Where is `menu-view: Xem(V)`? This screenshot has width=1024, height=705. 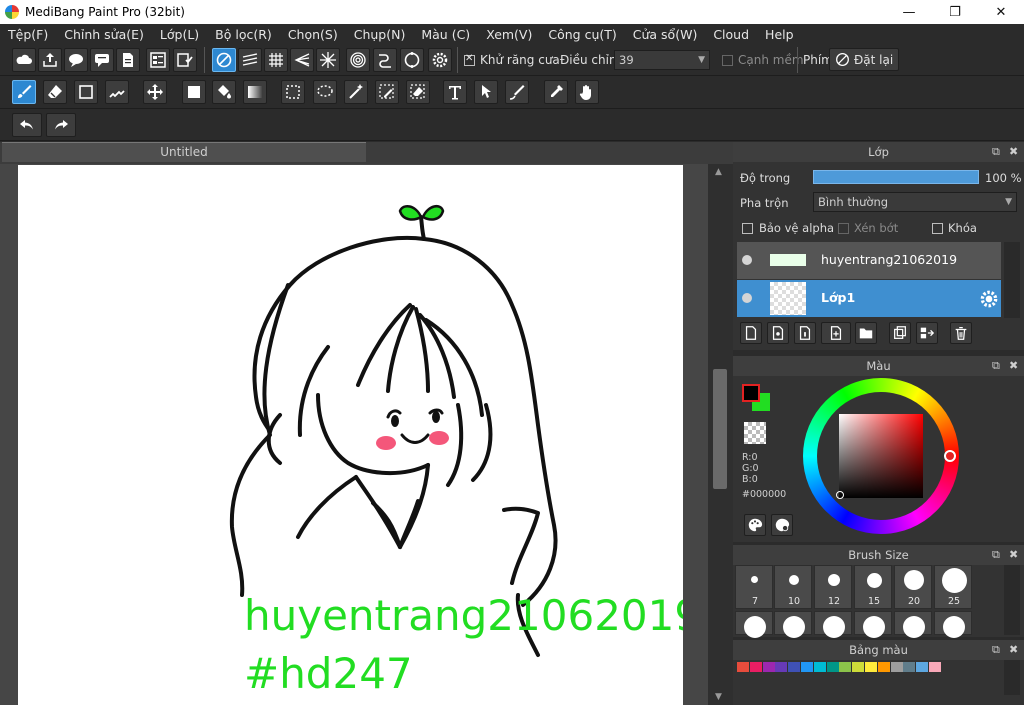
menu-view: Xem(V) is located at coordinates (509, 34).